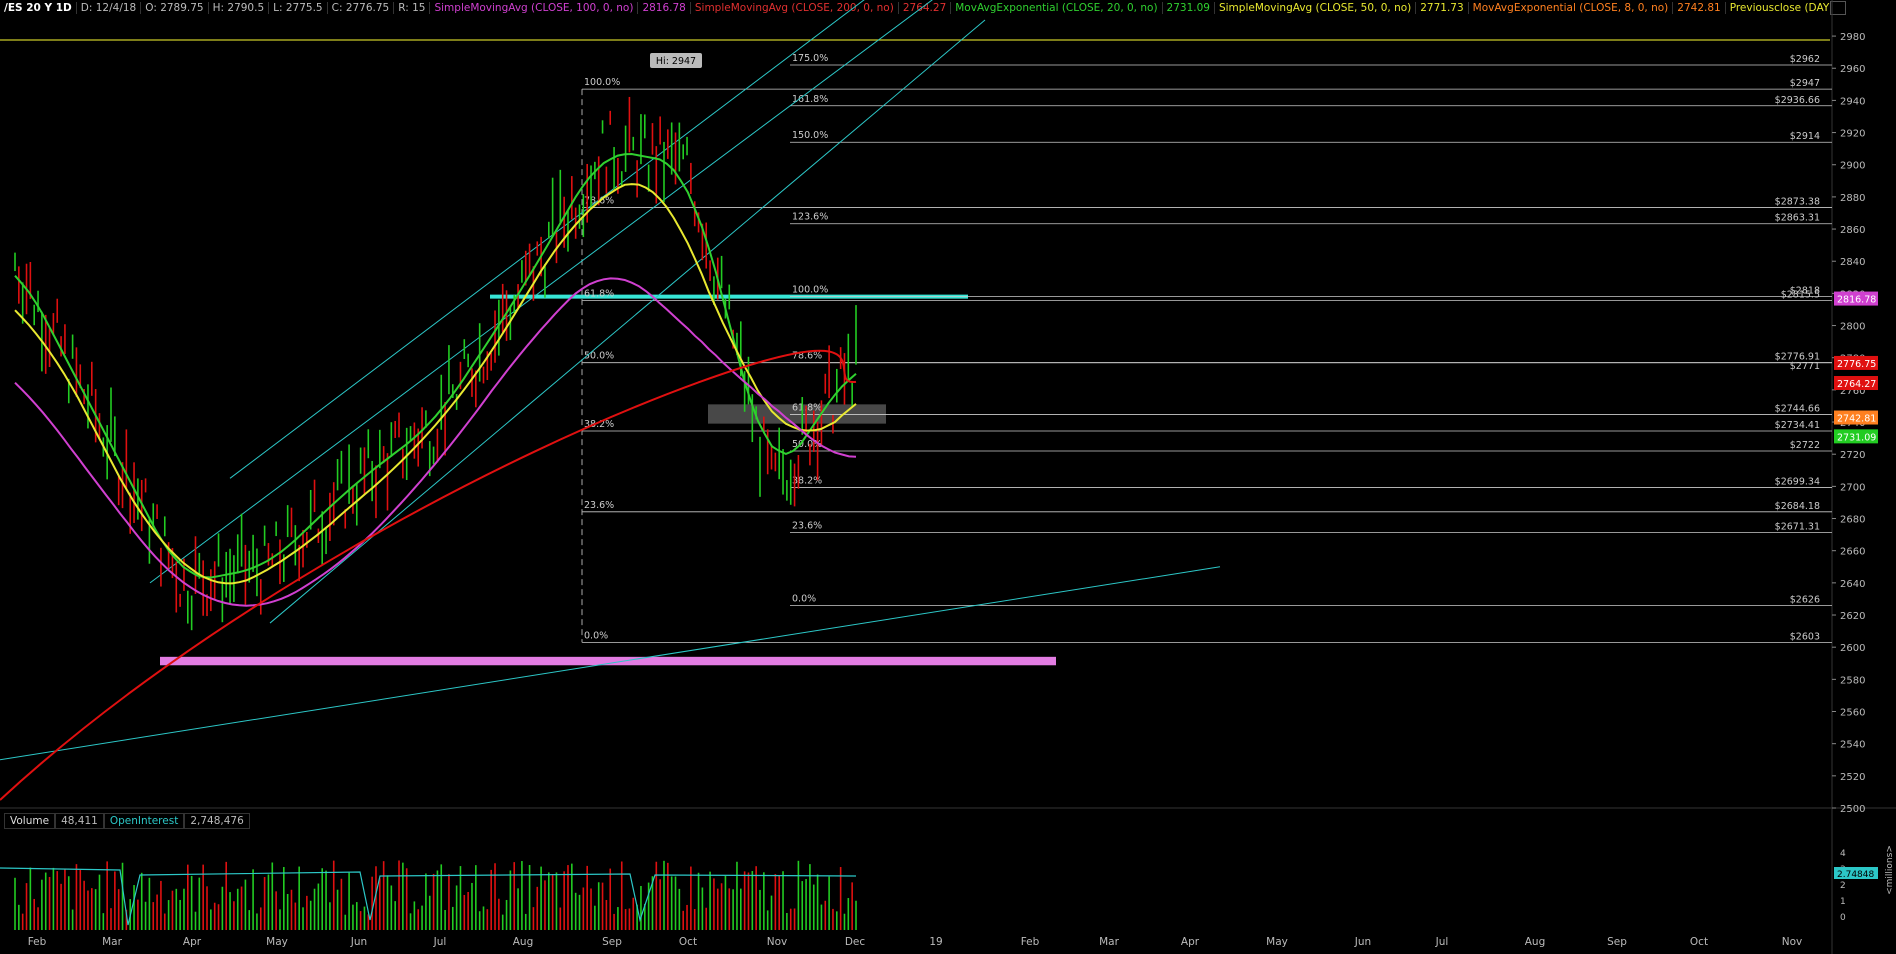  What do you see at coordinates (79, 821) in the screenshot?
I see `volume-value: 48,411` at bounding box center [79, 821].